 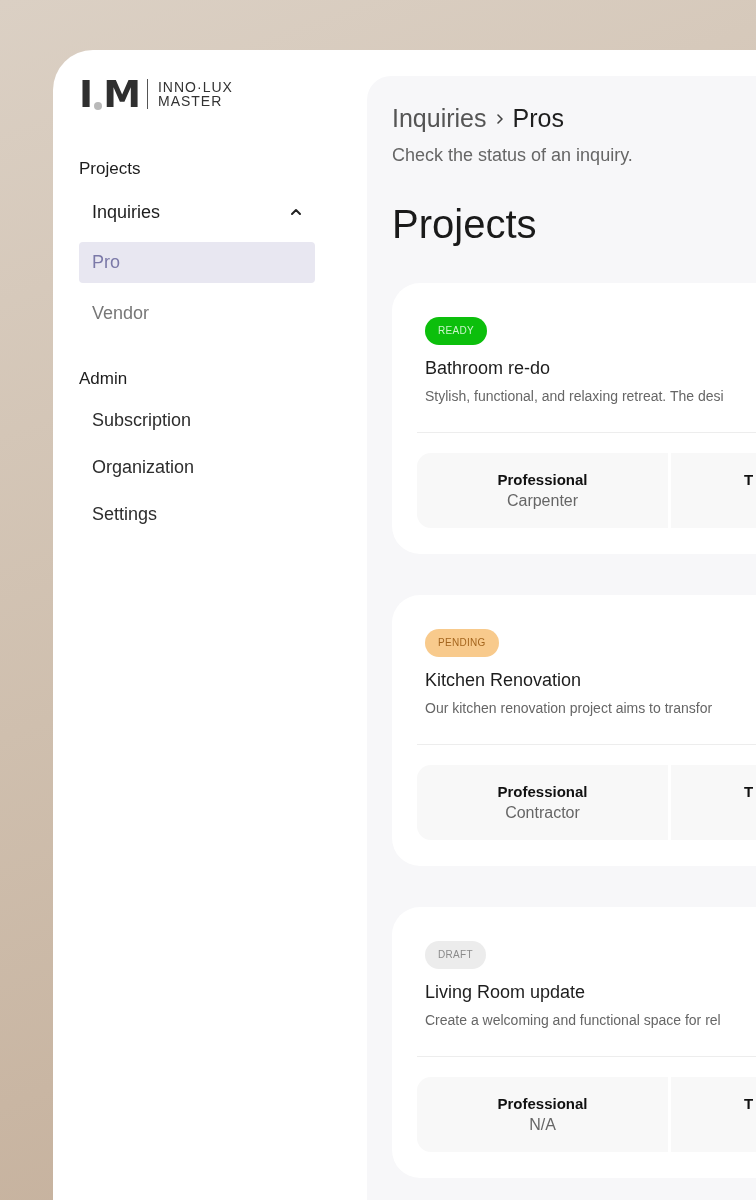 What do you see at coordinates (538, 118) in the screenshot?
I see `breadcrumb-link: Pros` at bounding box center [538, 118].